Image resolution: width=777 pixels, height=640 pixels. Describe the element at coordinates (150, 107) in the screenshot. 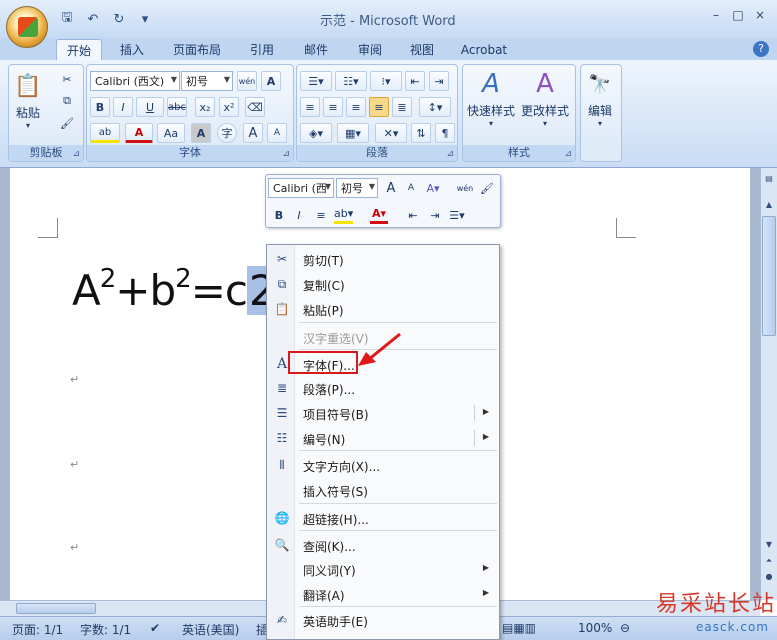

I see `underline-button: U` at that location.